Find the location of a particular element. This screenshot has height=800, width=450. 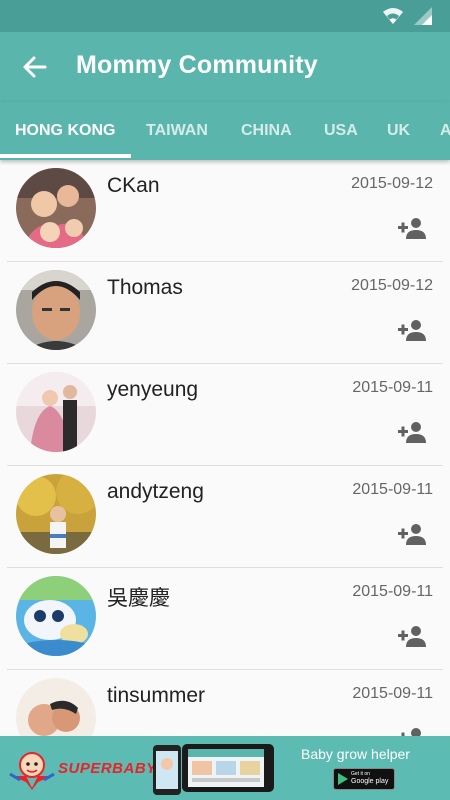

tab-taiwan: TAIWAN is located at coordinates (177, 131).